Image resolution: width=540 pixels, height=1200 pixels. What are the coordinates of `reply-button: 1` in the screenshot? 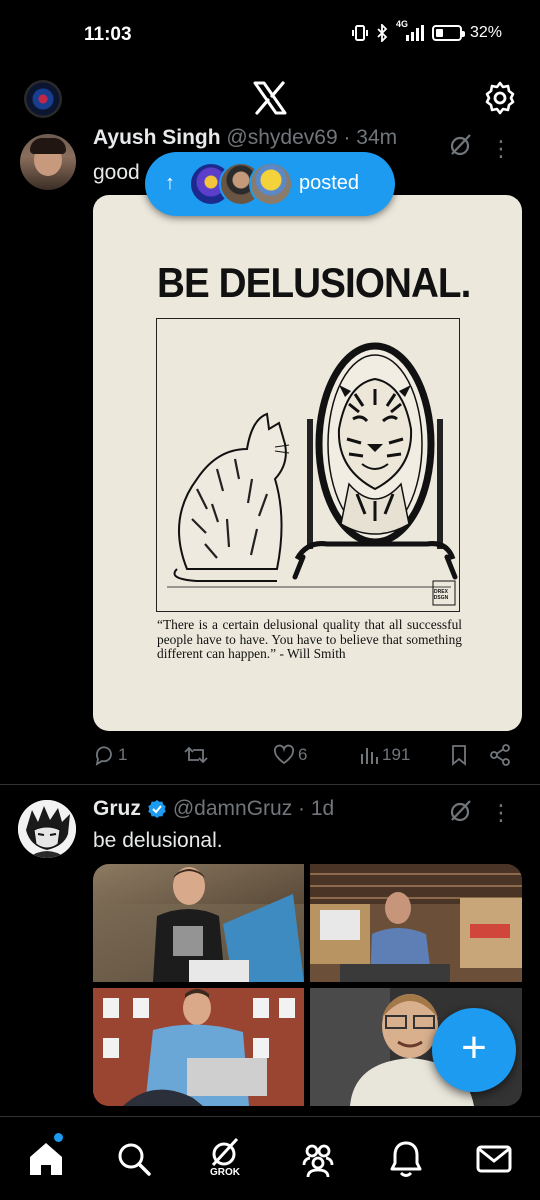 It's located at (110, 755).